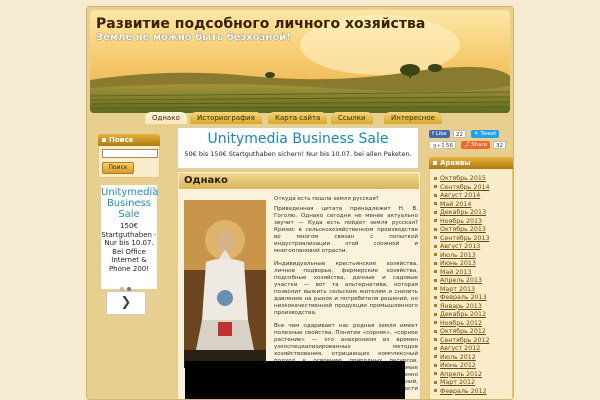 The width and height of the screenshot is (600, 400). I want to click on archive-link: Июль 2012, so click(473, 358).